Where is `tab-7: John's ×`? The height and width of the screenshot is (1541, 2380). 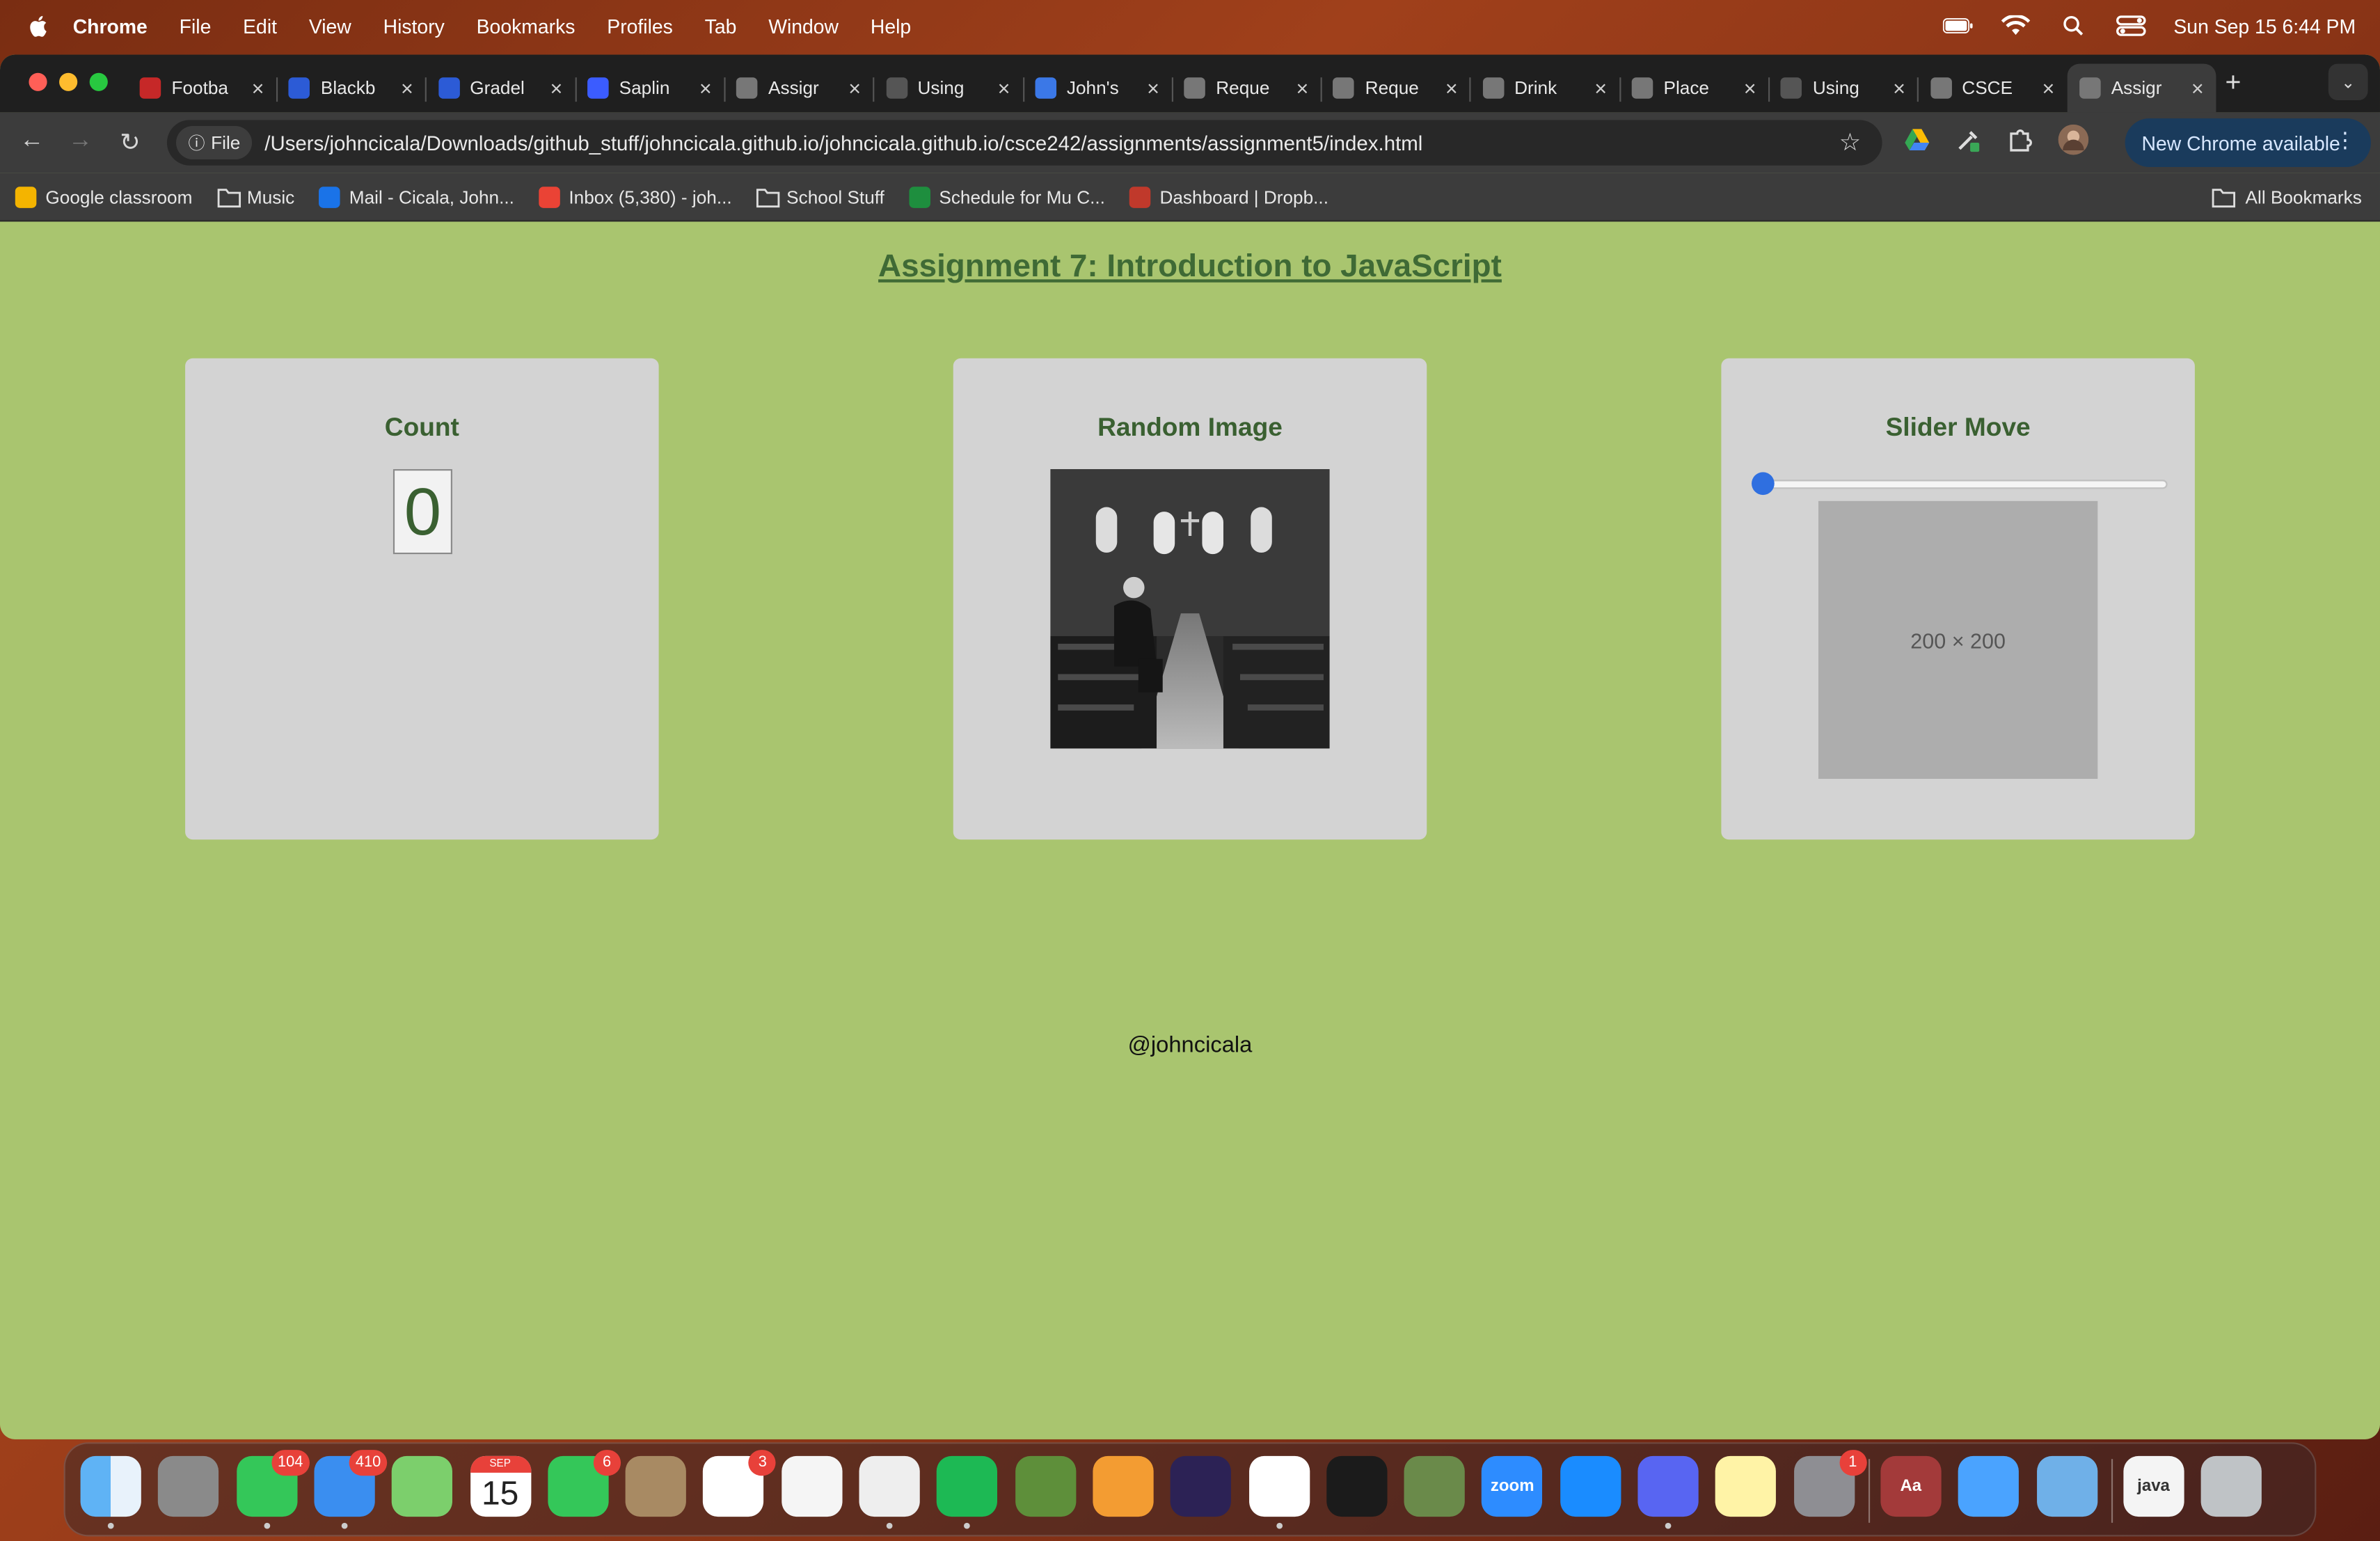
tab-7: John's × is located at coordinates (1098, 88).